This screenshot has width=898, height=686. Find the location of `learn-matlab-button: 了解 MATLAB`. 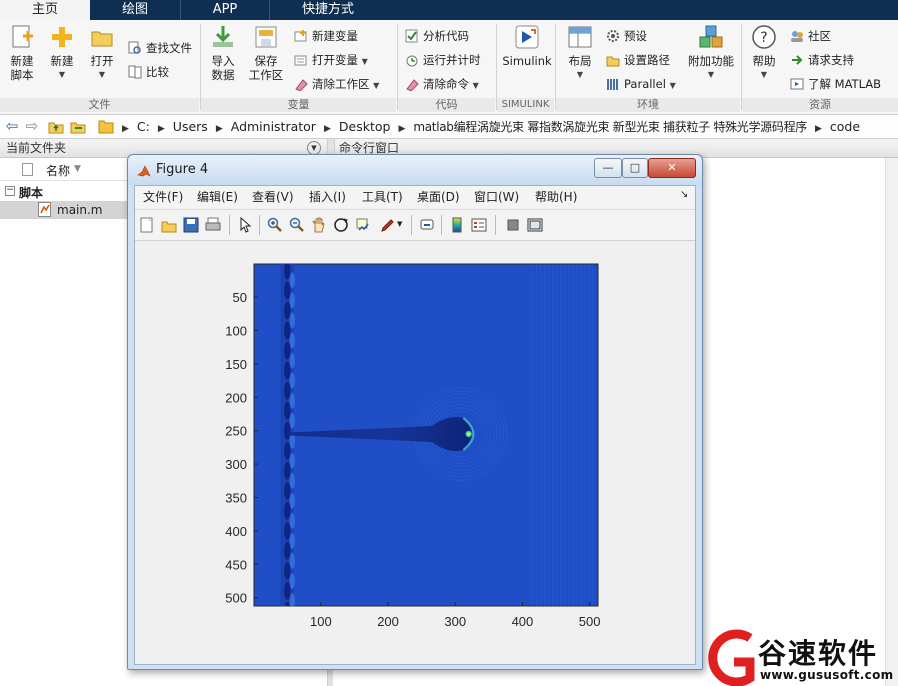

learn-matlab-button: 了解 MATLAB is located at coordinates (835, 84).